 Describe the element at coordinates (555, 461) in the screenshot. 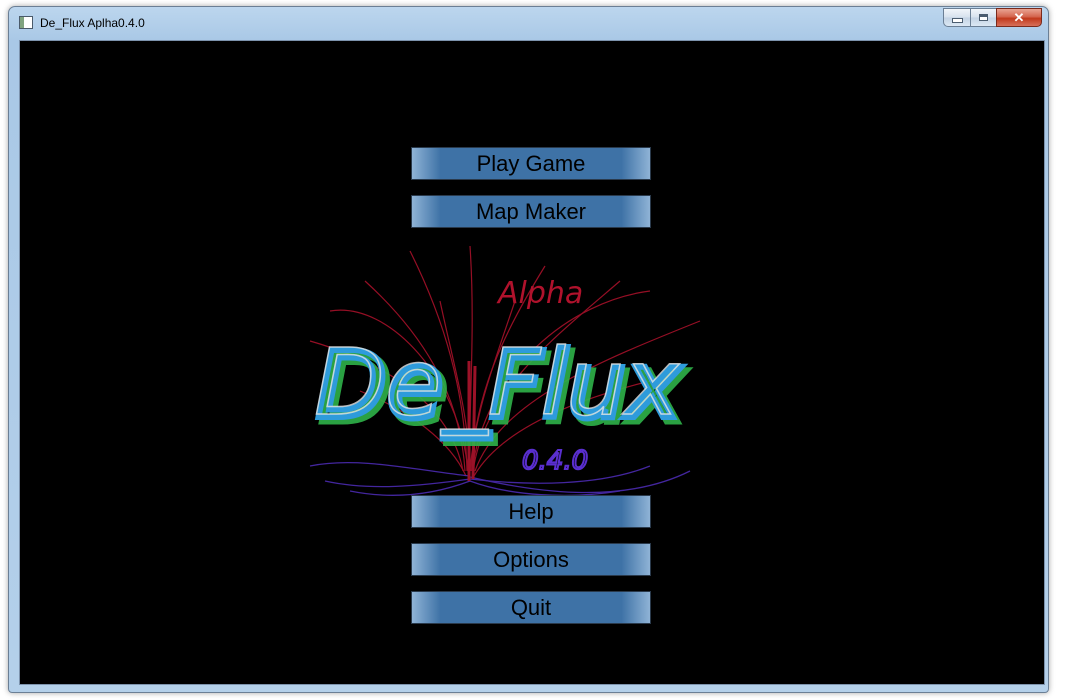

I see `logo-version: 0.4.0` at that location.